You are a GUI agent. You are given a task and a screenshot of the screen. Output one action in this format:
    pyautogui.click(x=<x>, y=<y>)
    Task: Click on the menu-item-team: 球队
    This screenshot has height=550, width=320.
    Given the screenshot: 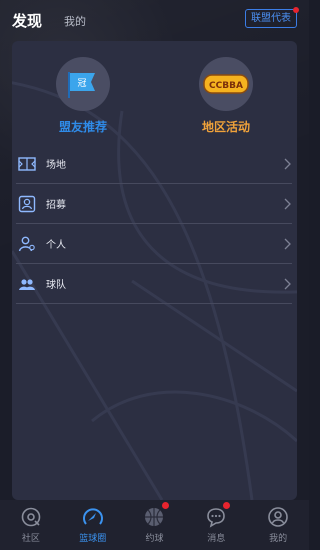 What is the action you would take?
    pyautogui.click(x=154, y=284)
    